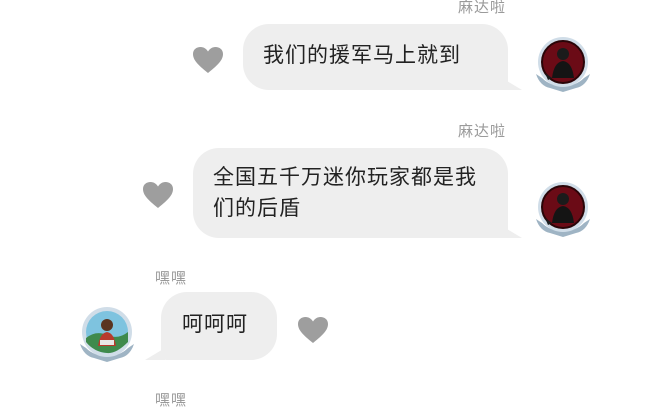  I want to click on message-text: 我们的援军马上就到, so click(362, 55).